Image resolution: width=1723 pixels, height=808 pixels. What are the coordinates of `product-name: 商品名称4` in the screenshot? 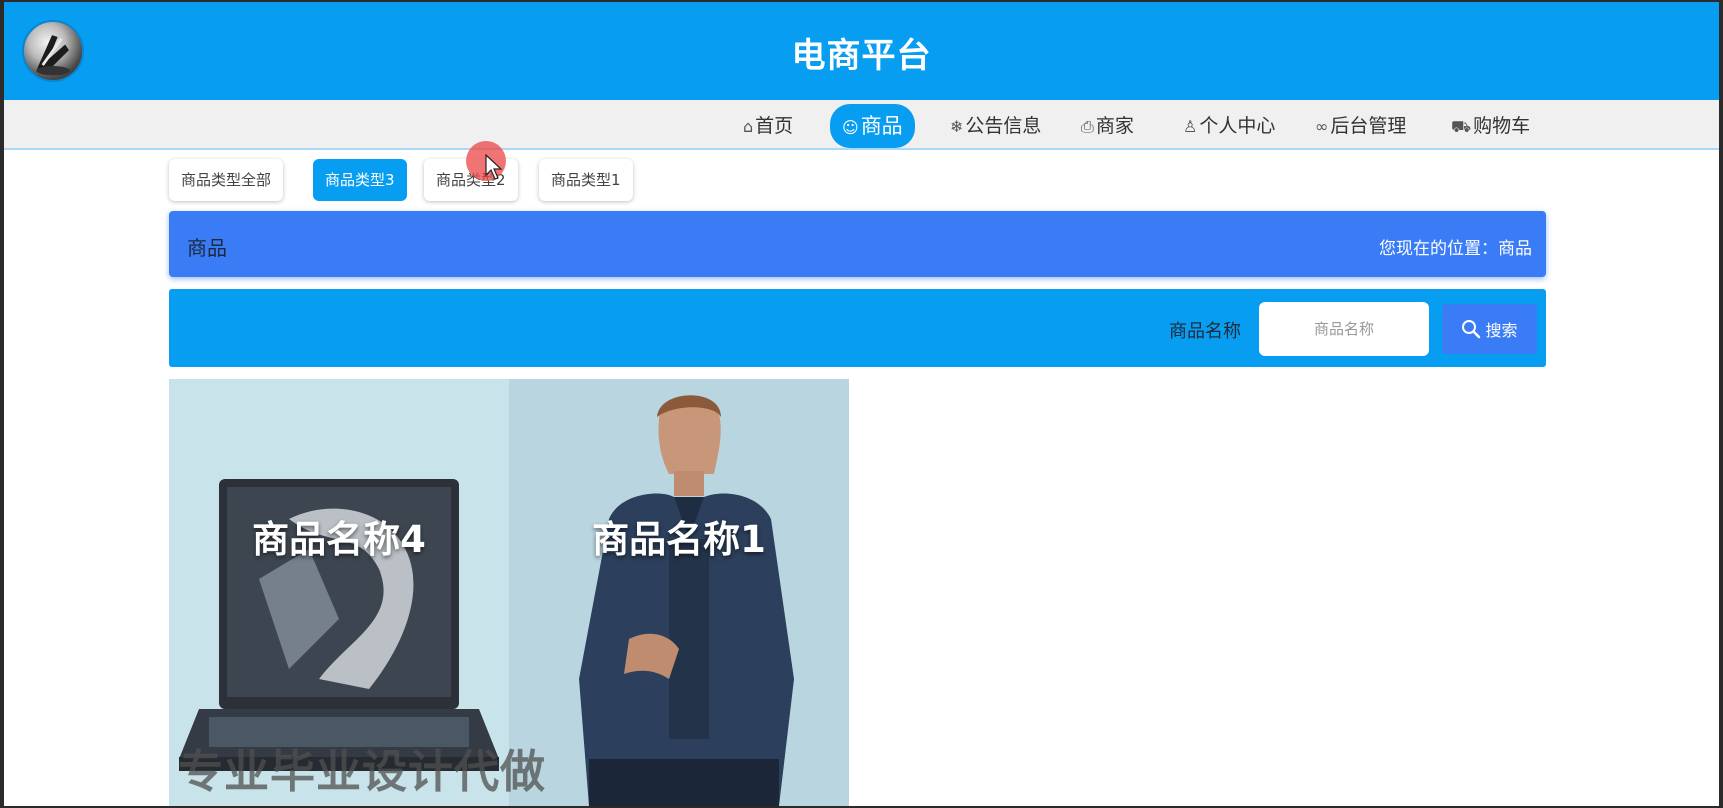 It's located at (339, 539).